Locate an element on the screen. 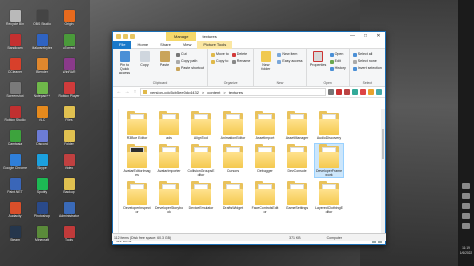 Image resolution: width=474 pixels, height=266 pixels. new-item-button: New item is located at coordinates (289, 54).